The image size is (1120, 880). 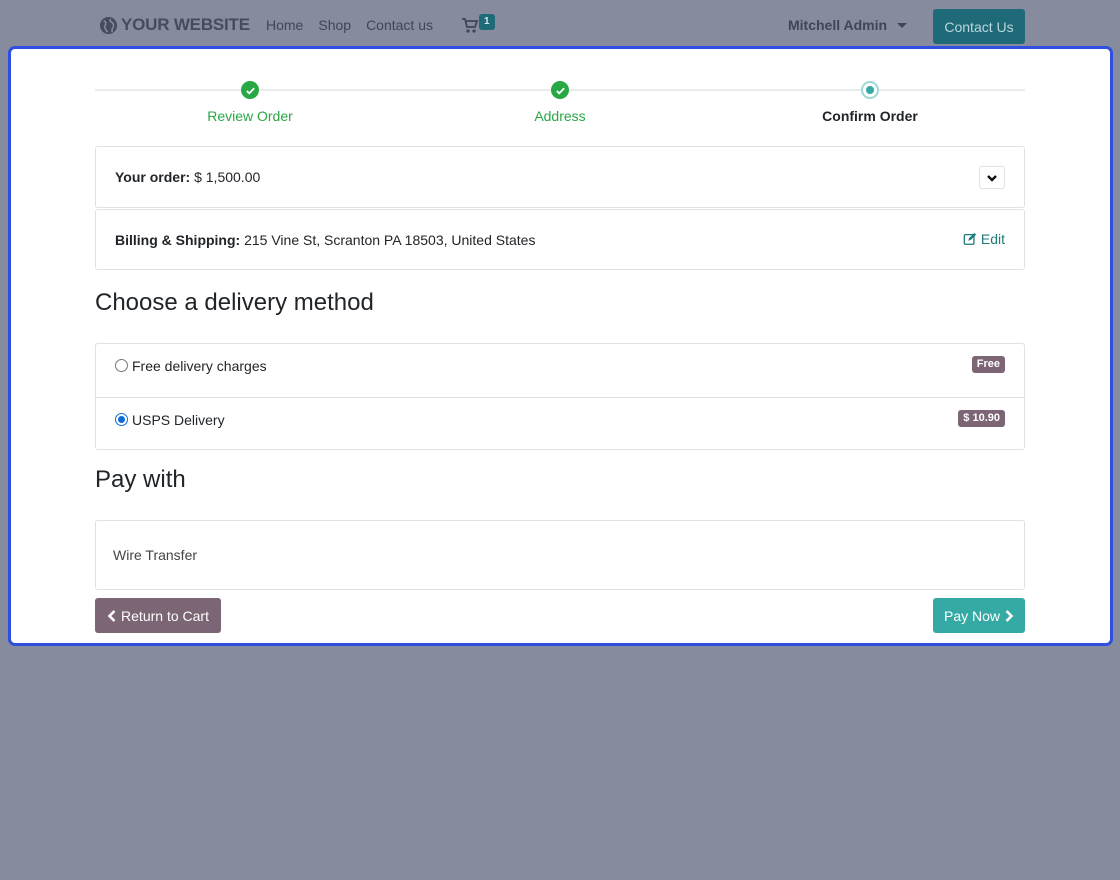 What do you see at coordinates (560, 423) in the screenshot?
I see `delivery-option-usps: USPS Delivery $ 10.90` at bounding box center [560, 423].